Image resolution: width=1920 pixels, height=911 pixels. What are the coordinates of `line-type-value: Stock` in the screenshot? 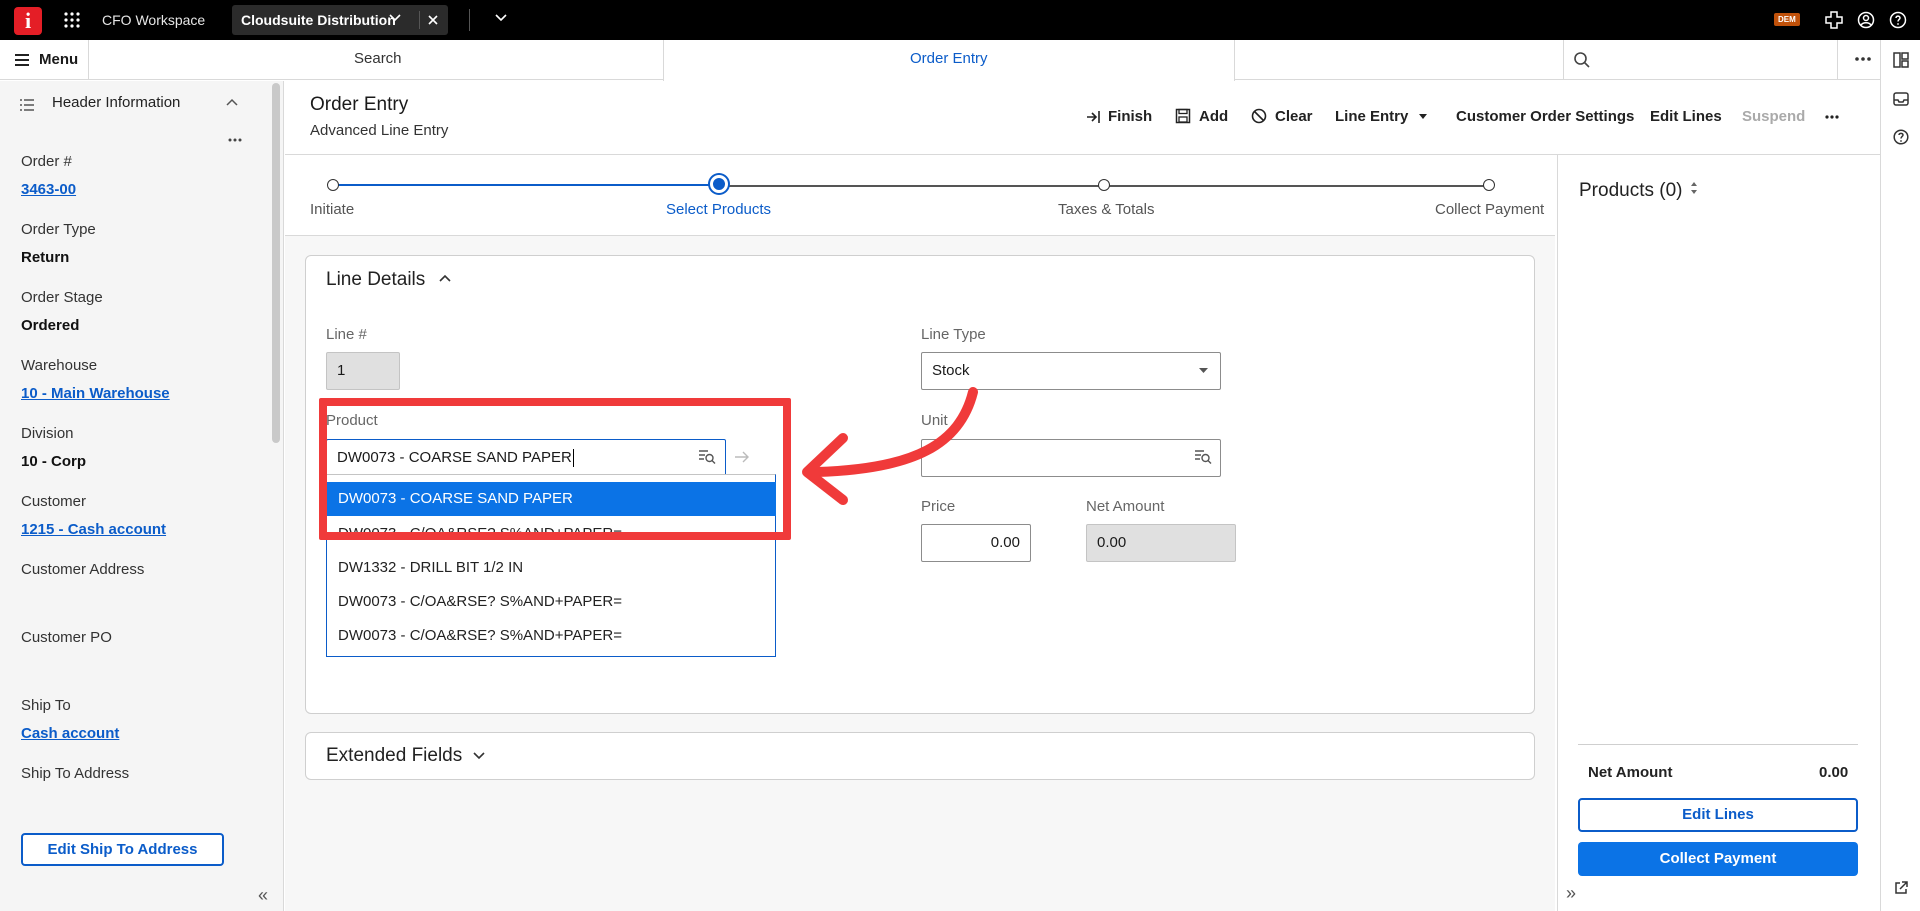 It's located at (951, 370).